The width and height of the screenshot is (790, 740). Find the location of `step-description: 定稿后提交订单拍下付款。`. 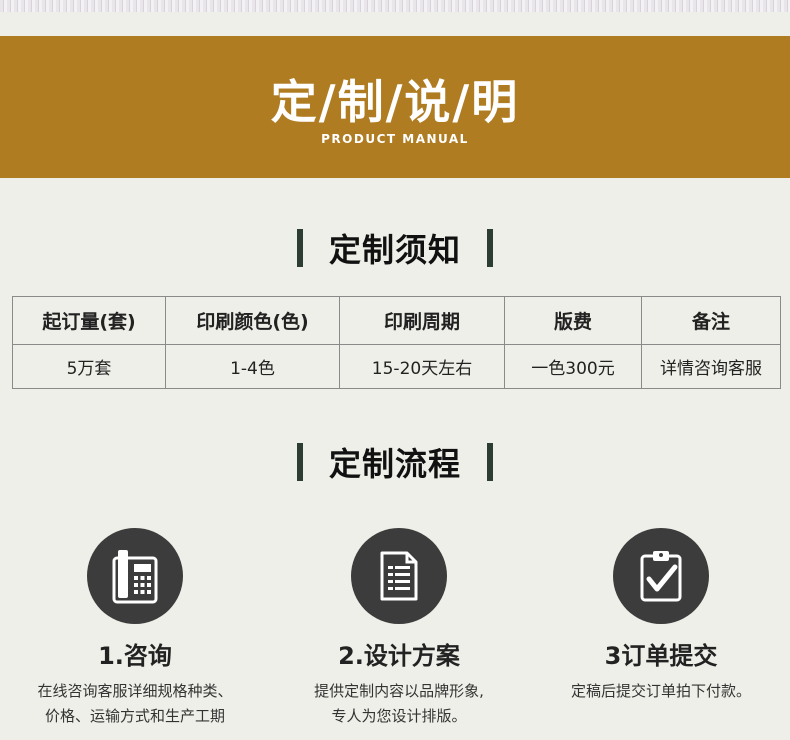

step-description: 定稿后提交订单拍下付款。 is located at coordinates (660, 691).